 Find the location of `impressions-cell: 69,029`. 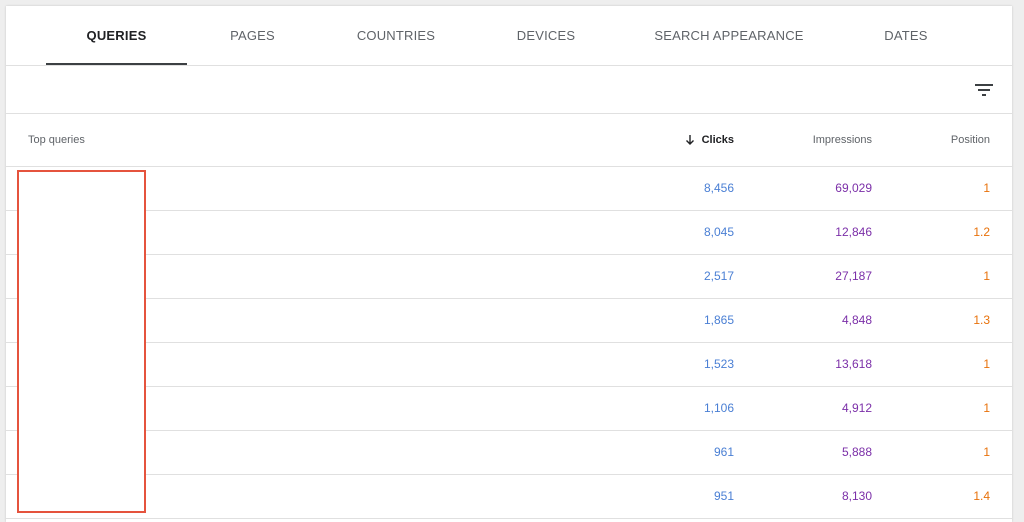

impressions-cell: 69,029 is located at coordinates (853, 188).